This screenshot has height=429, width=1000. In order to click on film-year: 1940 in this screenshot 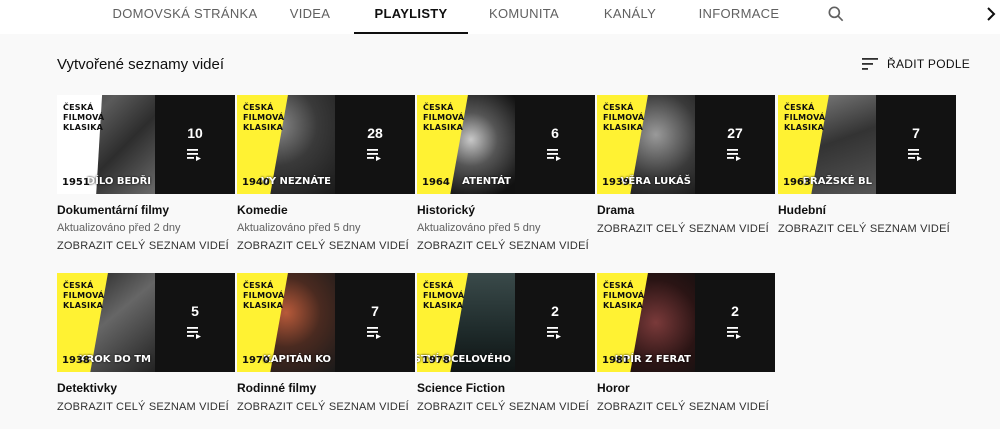, I will do `click(256, 182)`.